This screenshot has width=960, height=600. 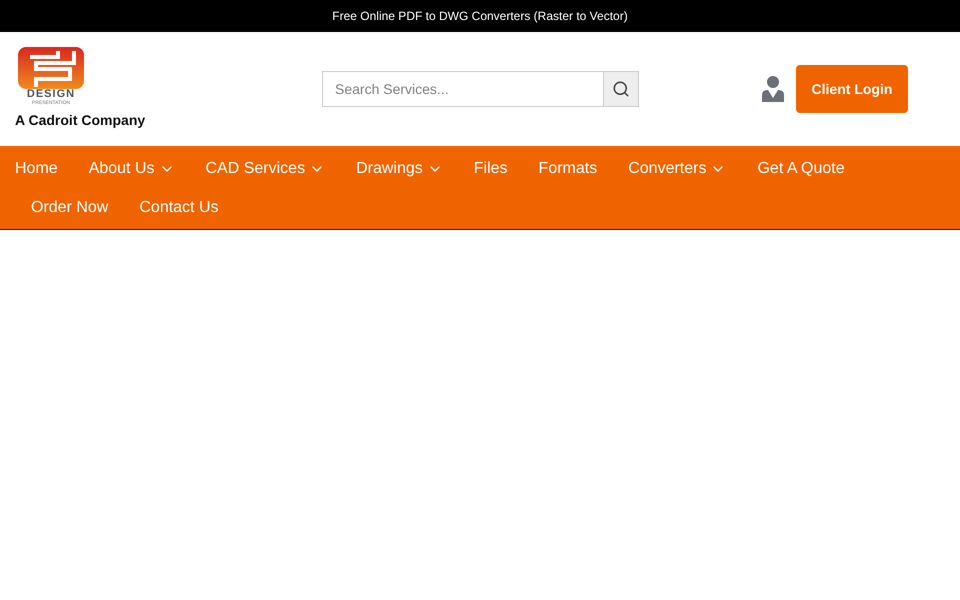 What do you see at coordinates (179, 207) in the screenshot?
I see `nav-link: Contact Us` at bounding box center [179, 207].